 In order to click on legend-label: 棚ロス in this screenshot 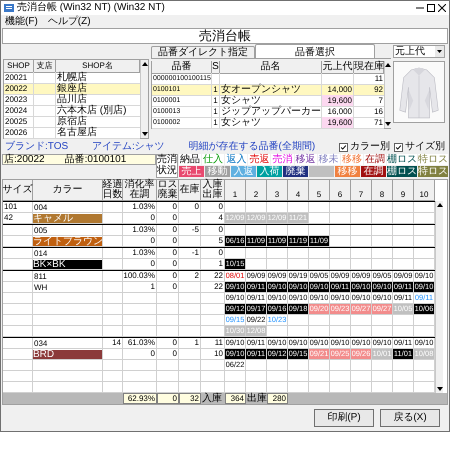, I will do `click(401, 159)`.